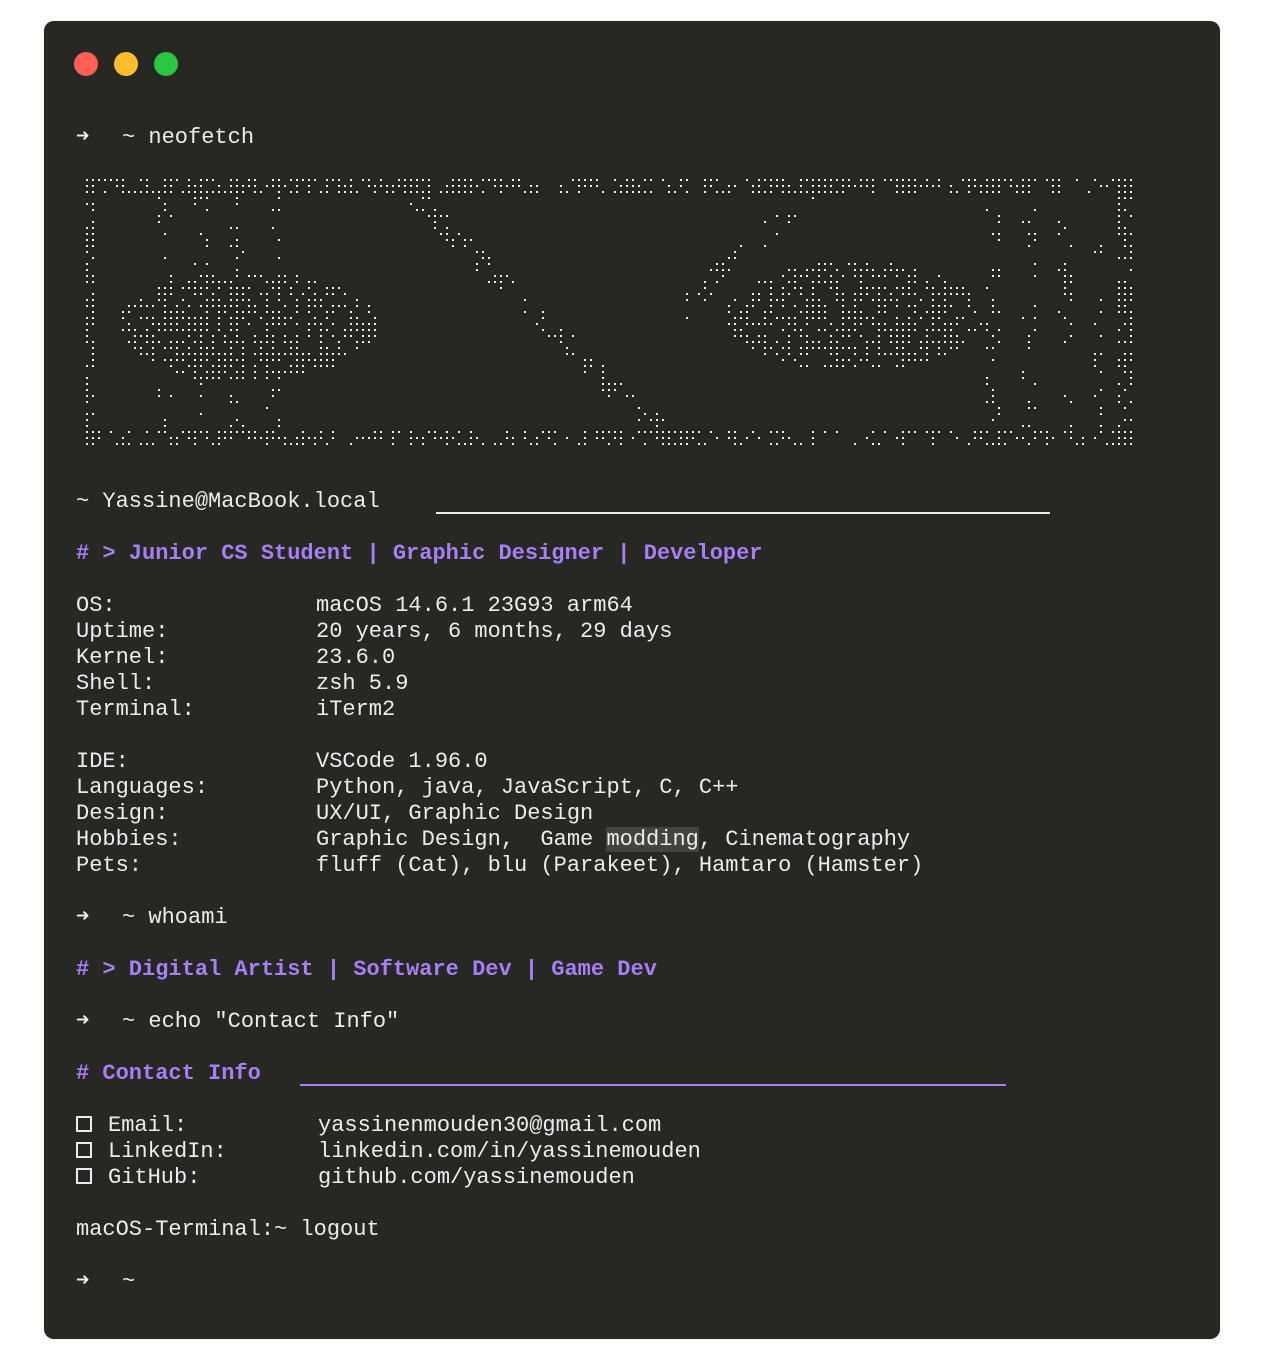 This screenshot has width=1264, height=1358. What do you see at coordinates (354, 605) in the screenshot?
I see `info-row: OS: macOS 14.6.1 23G93 arm64` at bounding box center [354, 605].